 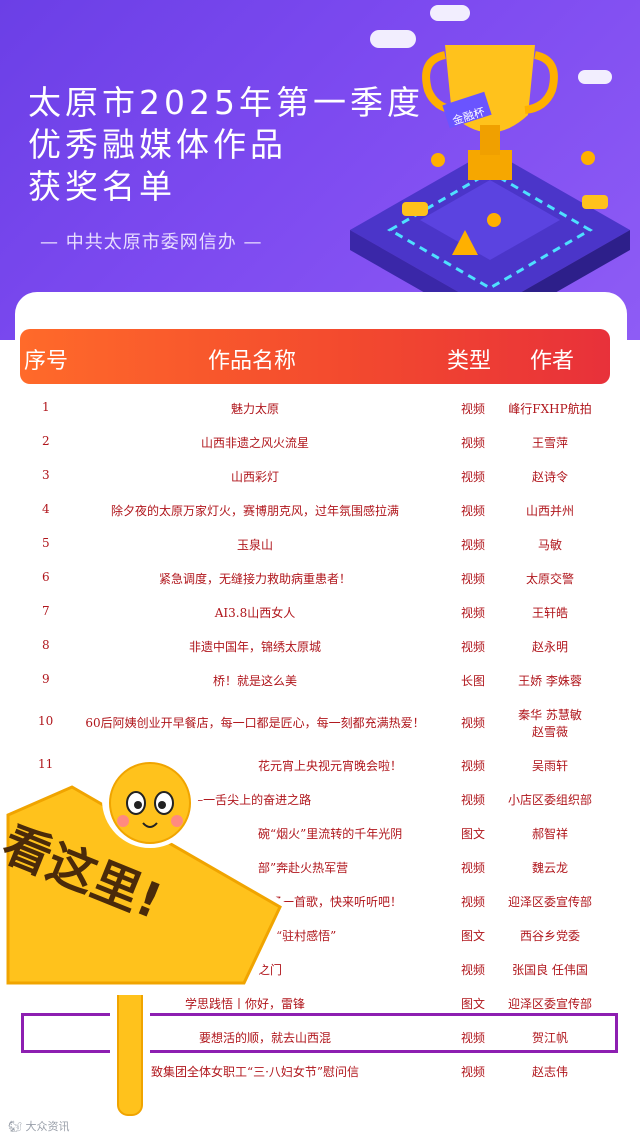 I want to click on page-subtitle: — 中共太原市委网信办 —, so click(x=151, y=242).